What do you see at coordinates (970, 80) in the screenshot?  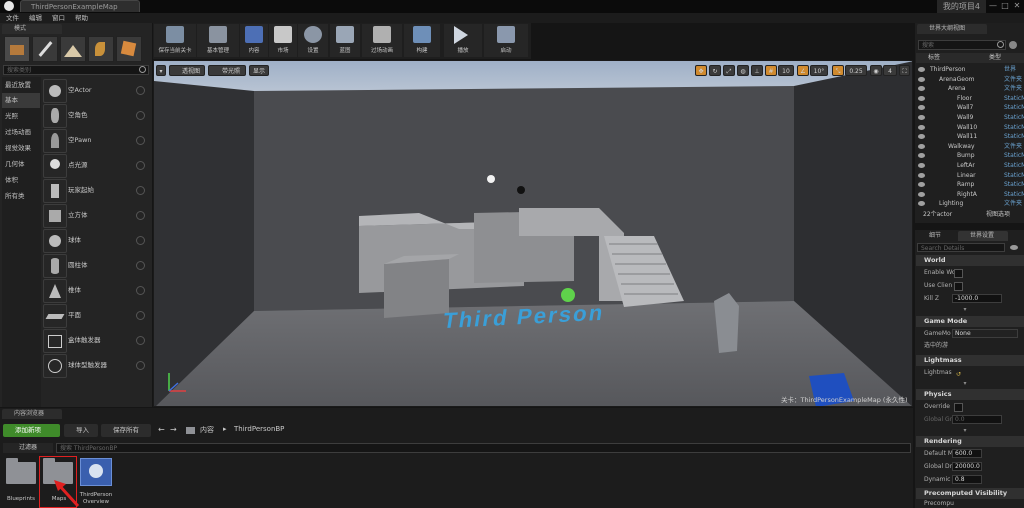 I see `outliner-row: ArenaGeom 文件夹` at bounding box center [970, 80].